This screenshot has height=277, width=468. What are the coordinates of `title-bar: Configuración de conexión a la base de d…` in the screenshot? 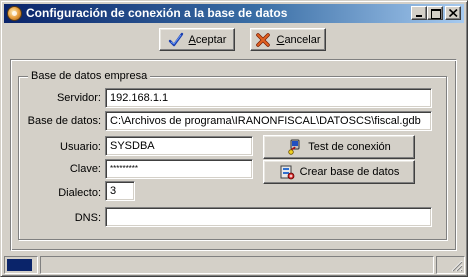 It's located at (234, 13).